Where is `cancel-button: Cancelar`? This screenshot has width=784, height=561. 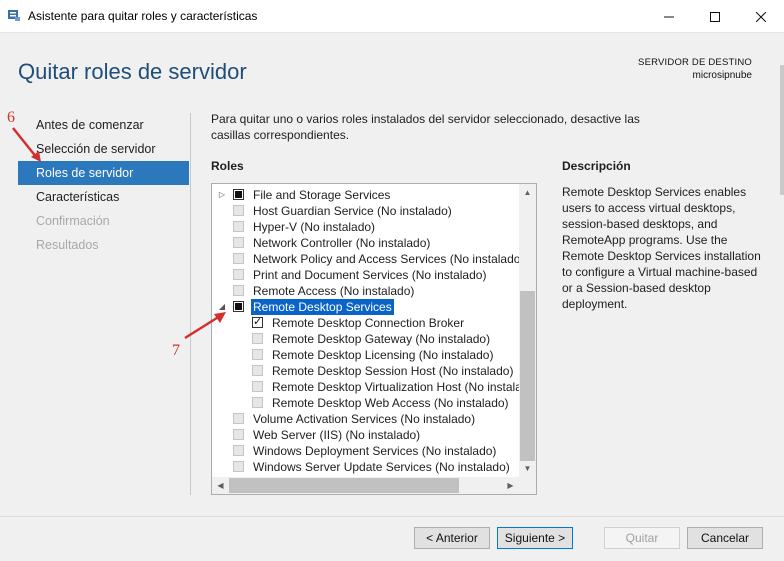
cancel-button: Cancelar is located at coordinates (725, 538).